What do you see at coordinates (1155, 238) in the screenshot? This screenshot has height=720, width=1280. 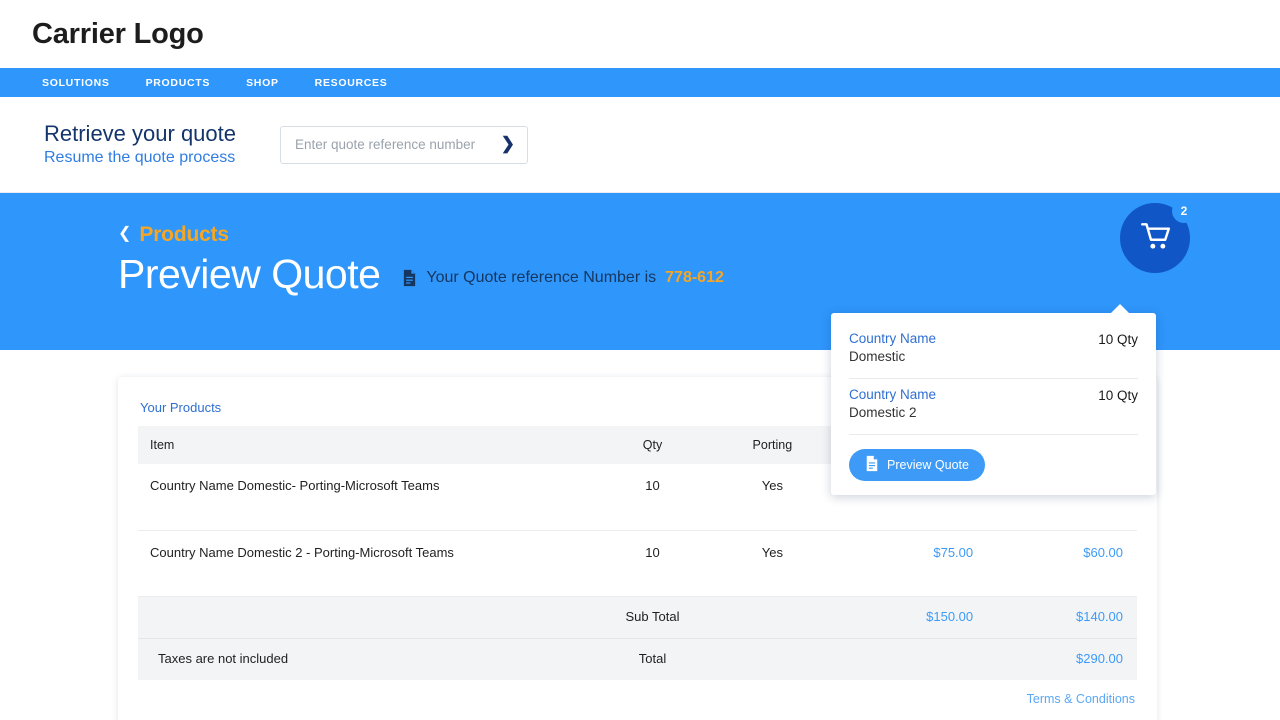 I see `shopping-cart-icon` at bounding box center [1155, 238].